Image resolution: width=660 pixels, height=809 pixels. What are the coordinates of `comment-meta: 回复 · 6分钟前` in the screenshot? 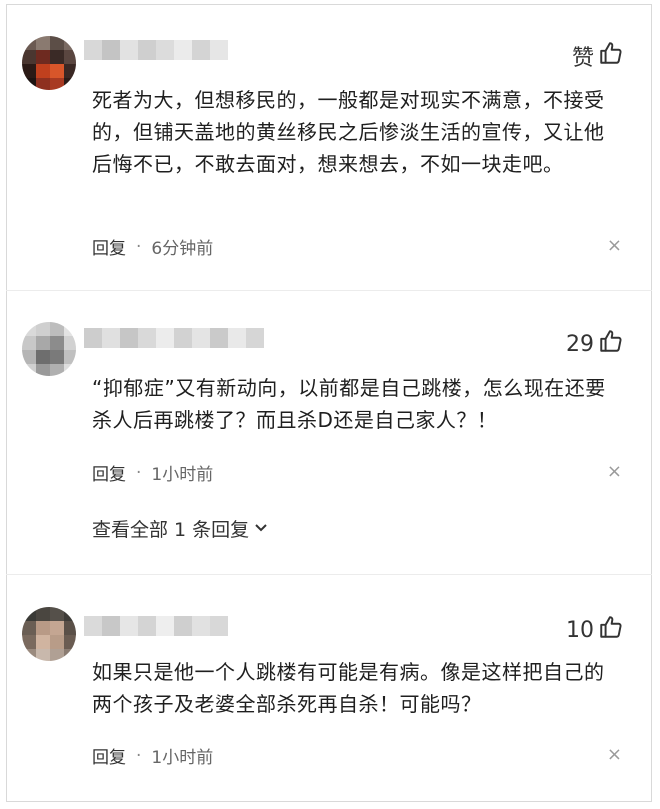 It's located at (153, 247).